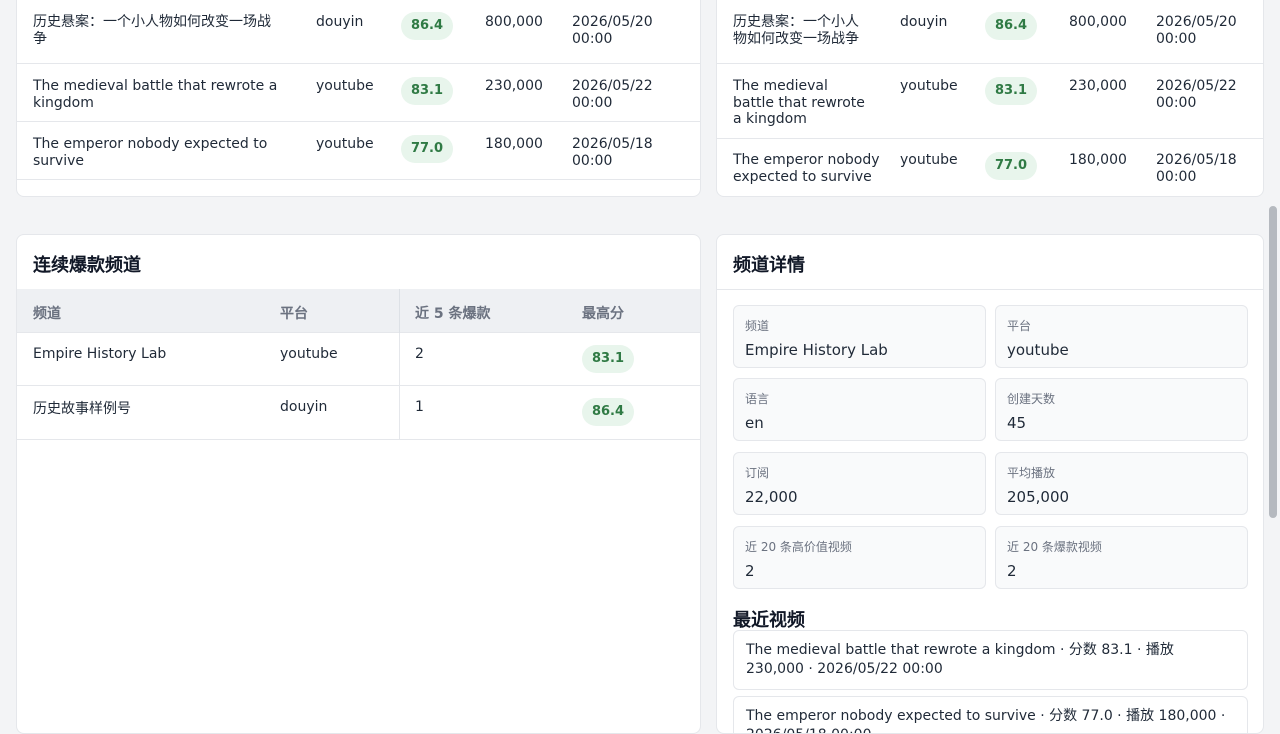 Image resolution: width=1280 pixels, height=734 pixels. What do you see at coordinates (47, 313) in the screenshot?
I see `column-header-channel: 频道` at bounding box center [47, 313].